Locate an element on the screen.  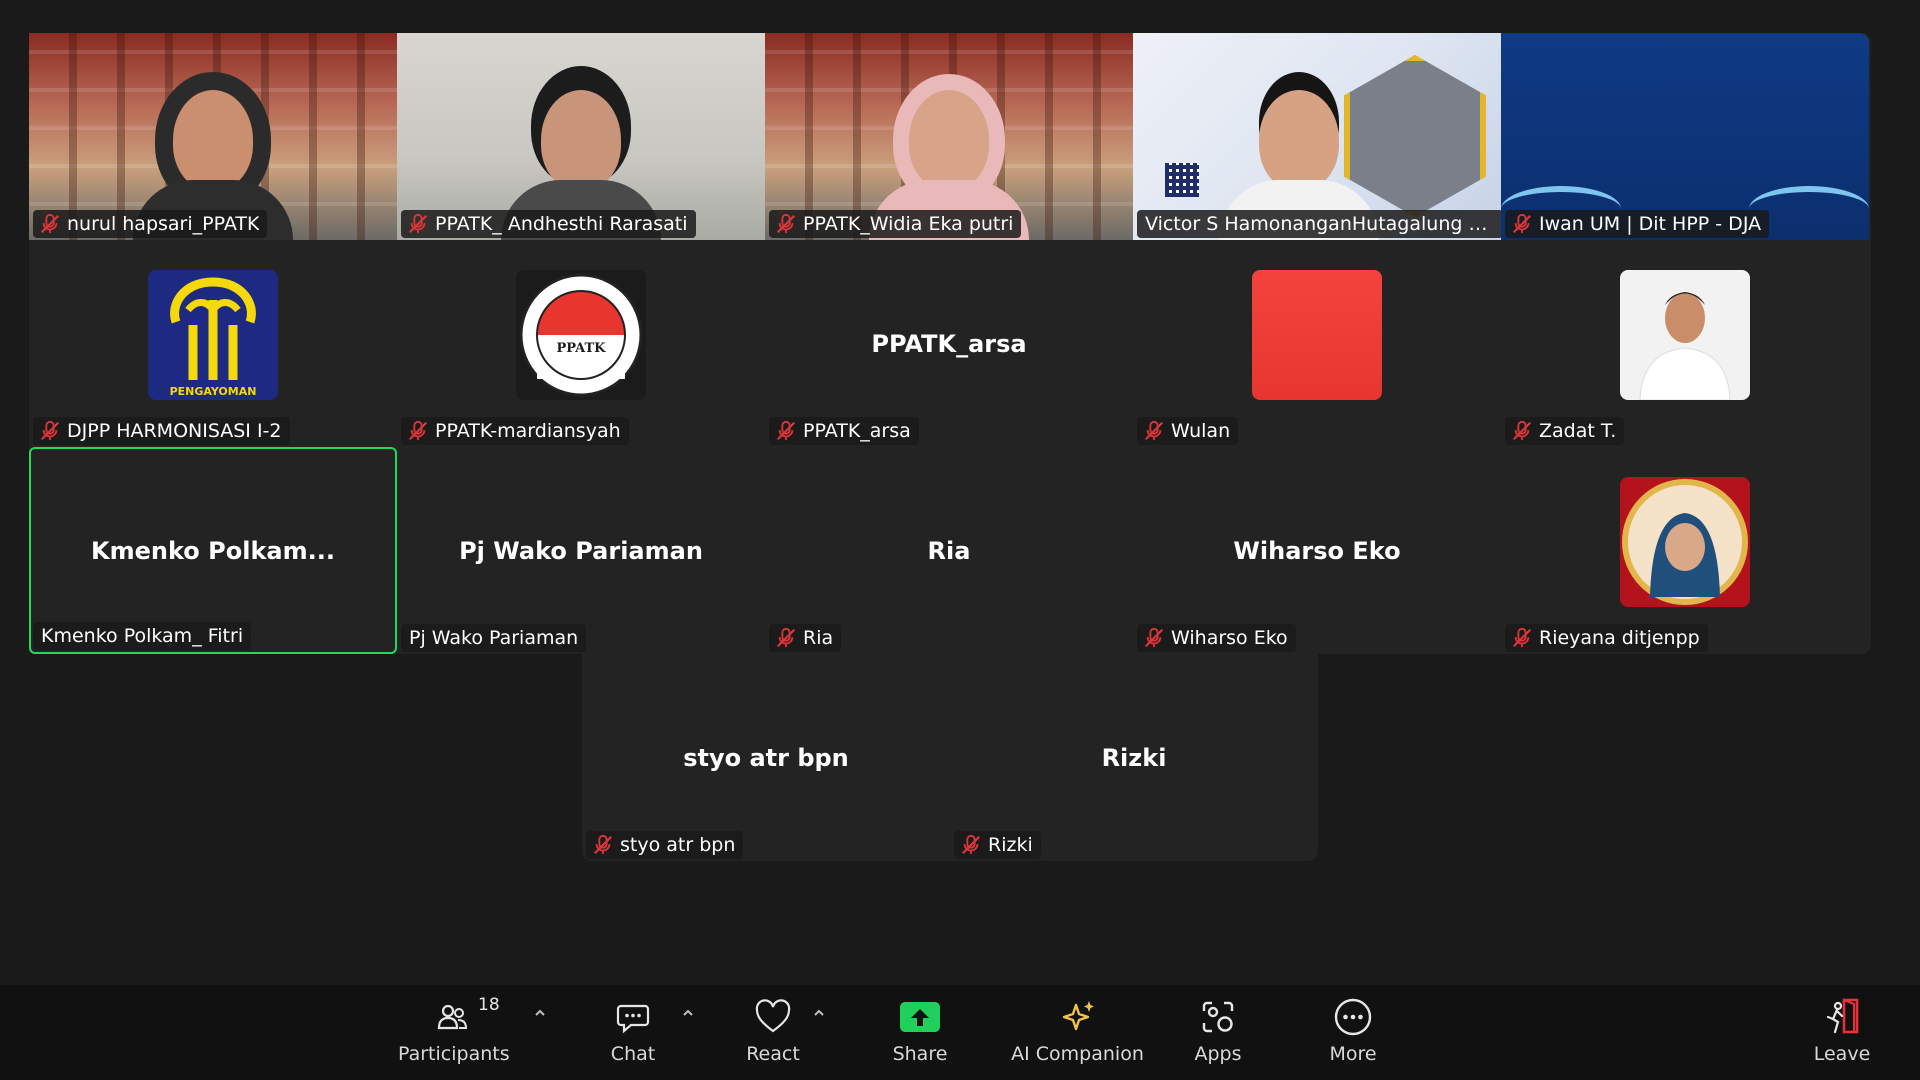
video-tile: PPATK_Widia Eka putri is located at coordinates (949, 136).